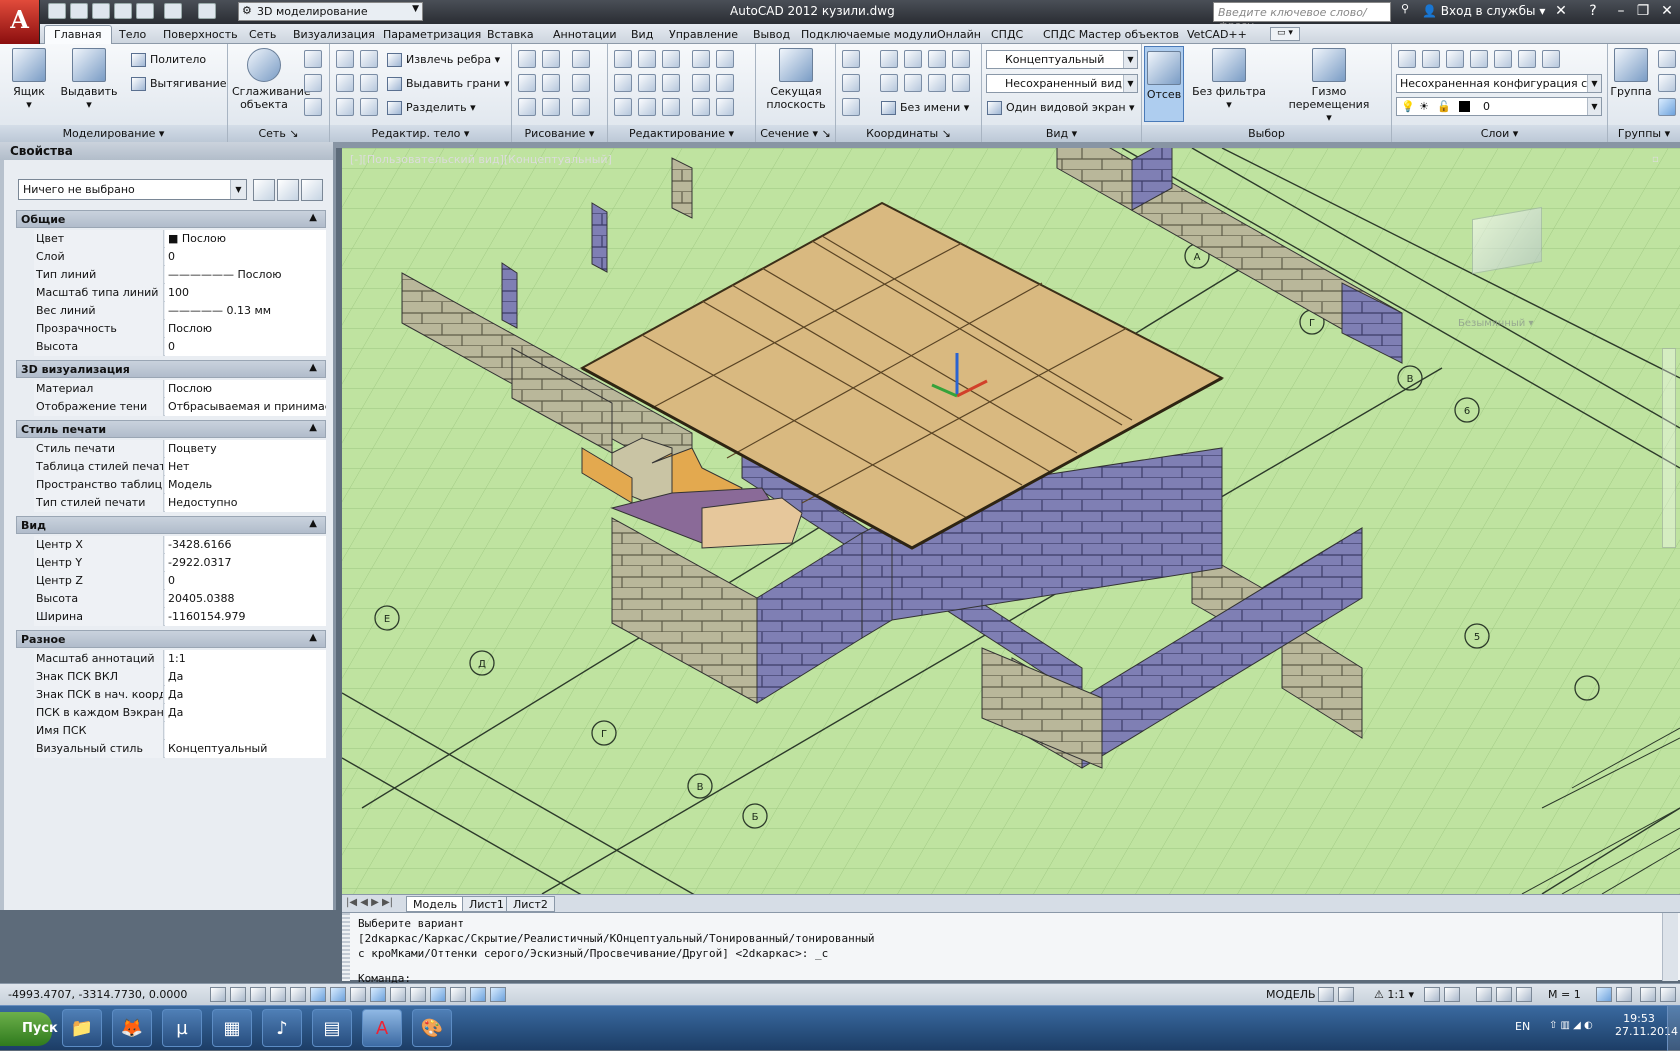 This screenshot has width=1680, height=1051. I want to click on property-row: Знак ПСК ВКЛ Да, so click(180, 677).